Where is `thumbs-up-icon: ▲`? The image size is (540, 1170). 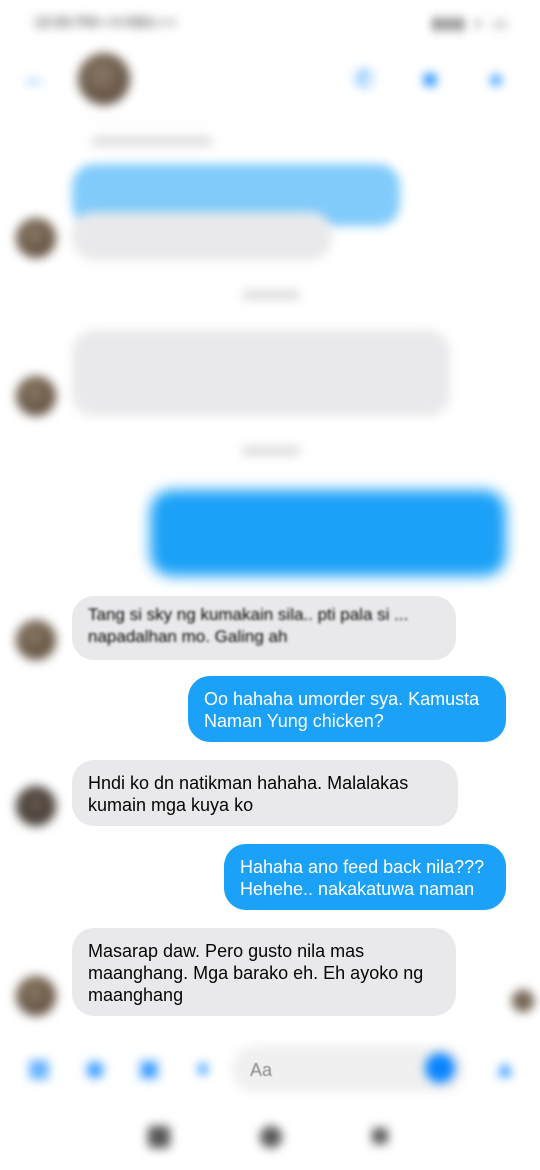
thumbs-up-icon: ▲ is located at coordinates (505, 1069).